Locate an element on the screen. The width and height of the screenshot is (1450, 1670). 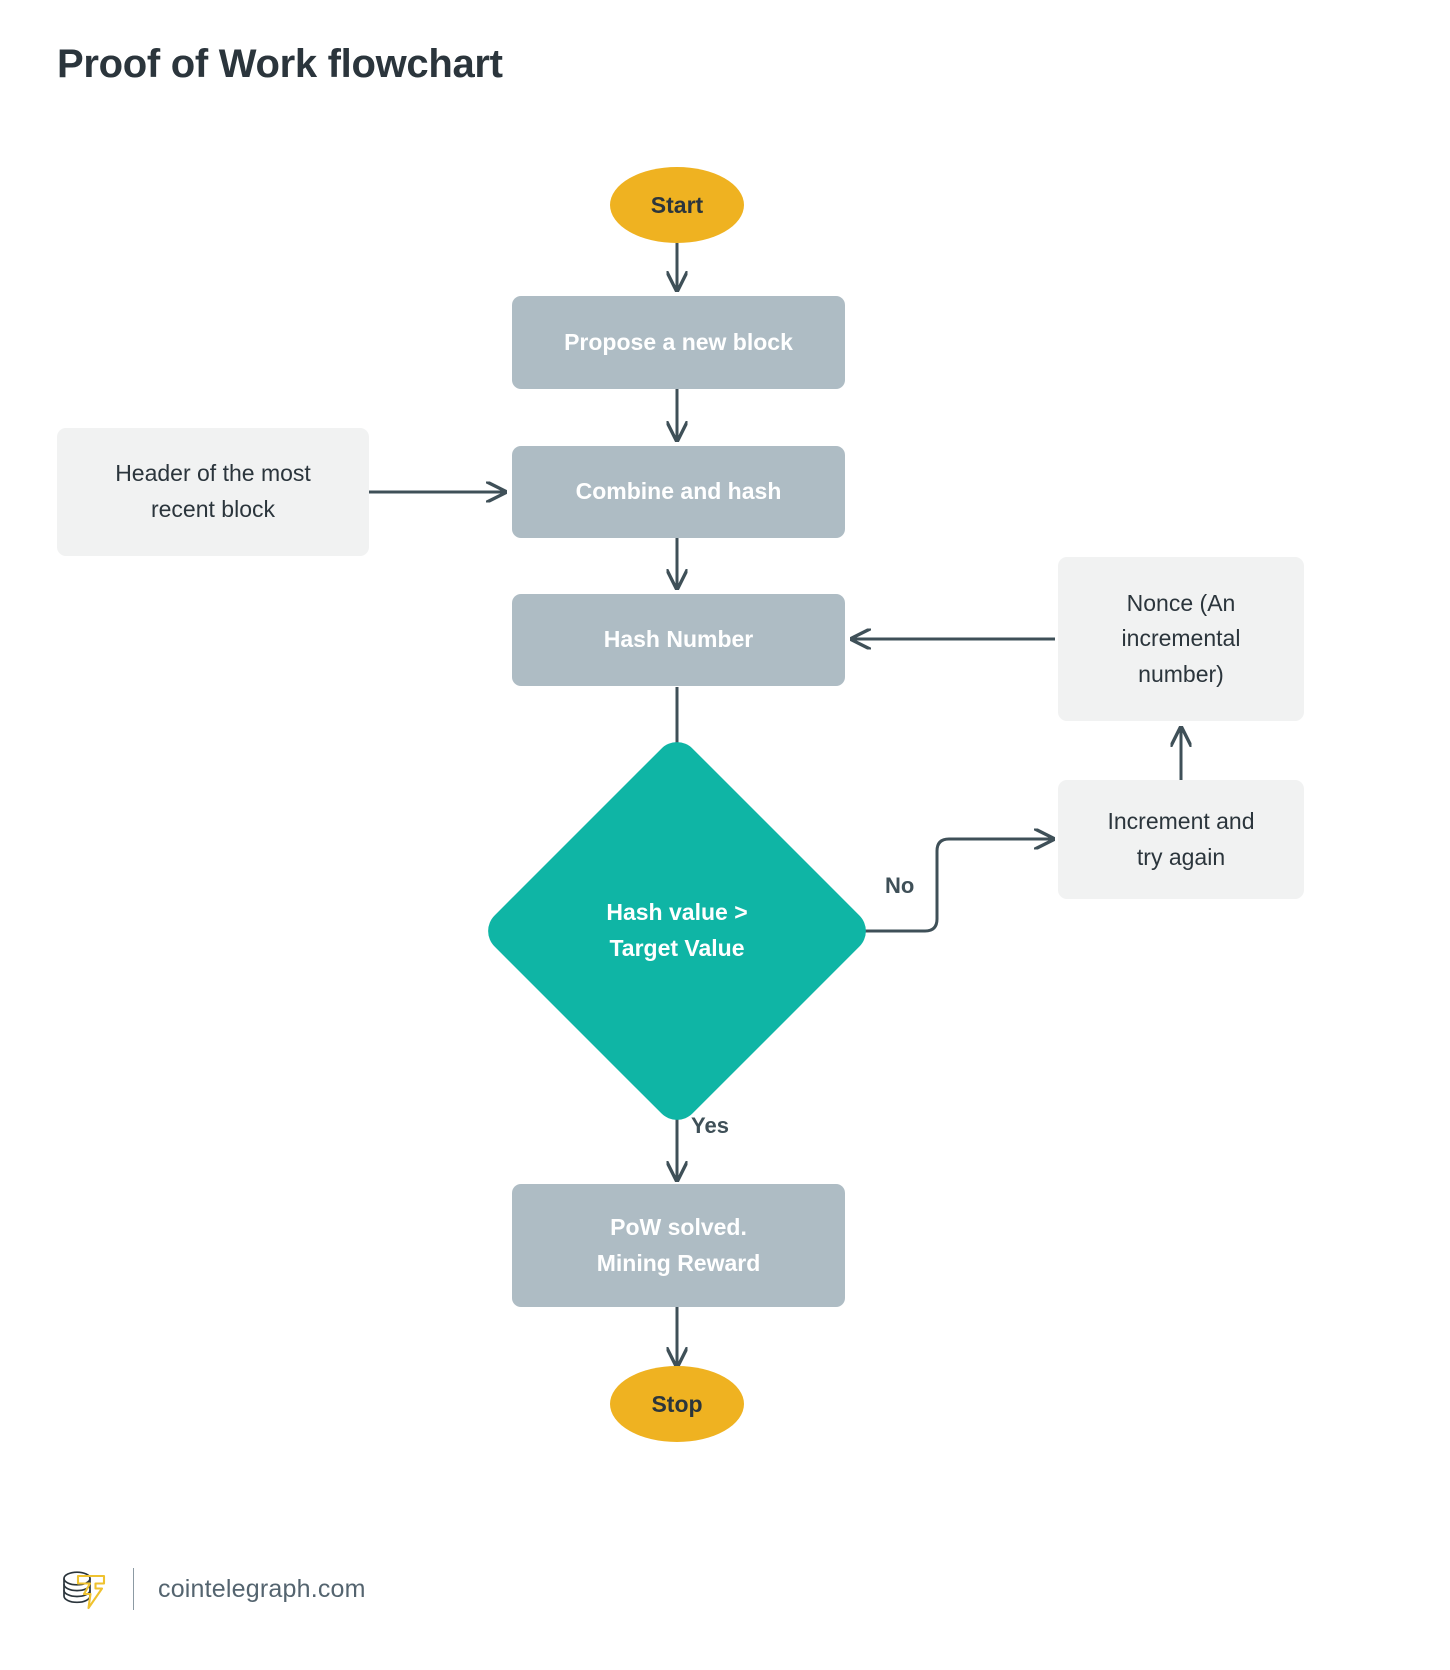
node-increment-line2: try again is located at coordinates (1181, 856).